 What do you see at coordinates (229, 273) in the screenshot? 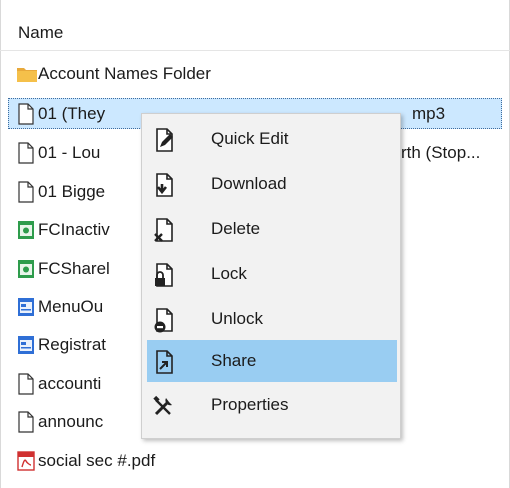
I see `menu-item-label: Lock` at bounding box center [229, 273].